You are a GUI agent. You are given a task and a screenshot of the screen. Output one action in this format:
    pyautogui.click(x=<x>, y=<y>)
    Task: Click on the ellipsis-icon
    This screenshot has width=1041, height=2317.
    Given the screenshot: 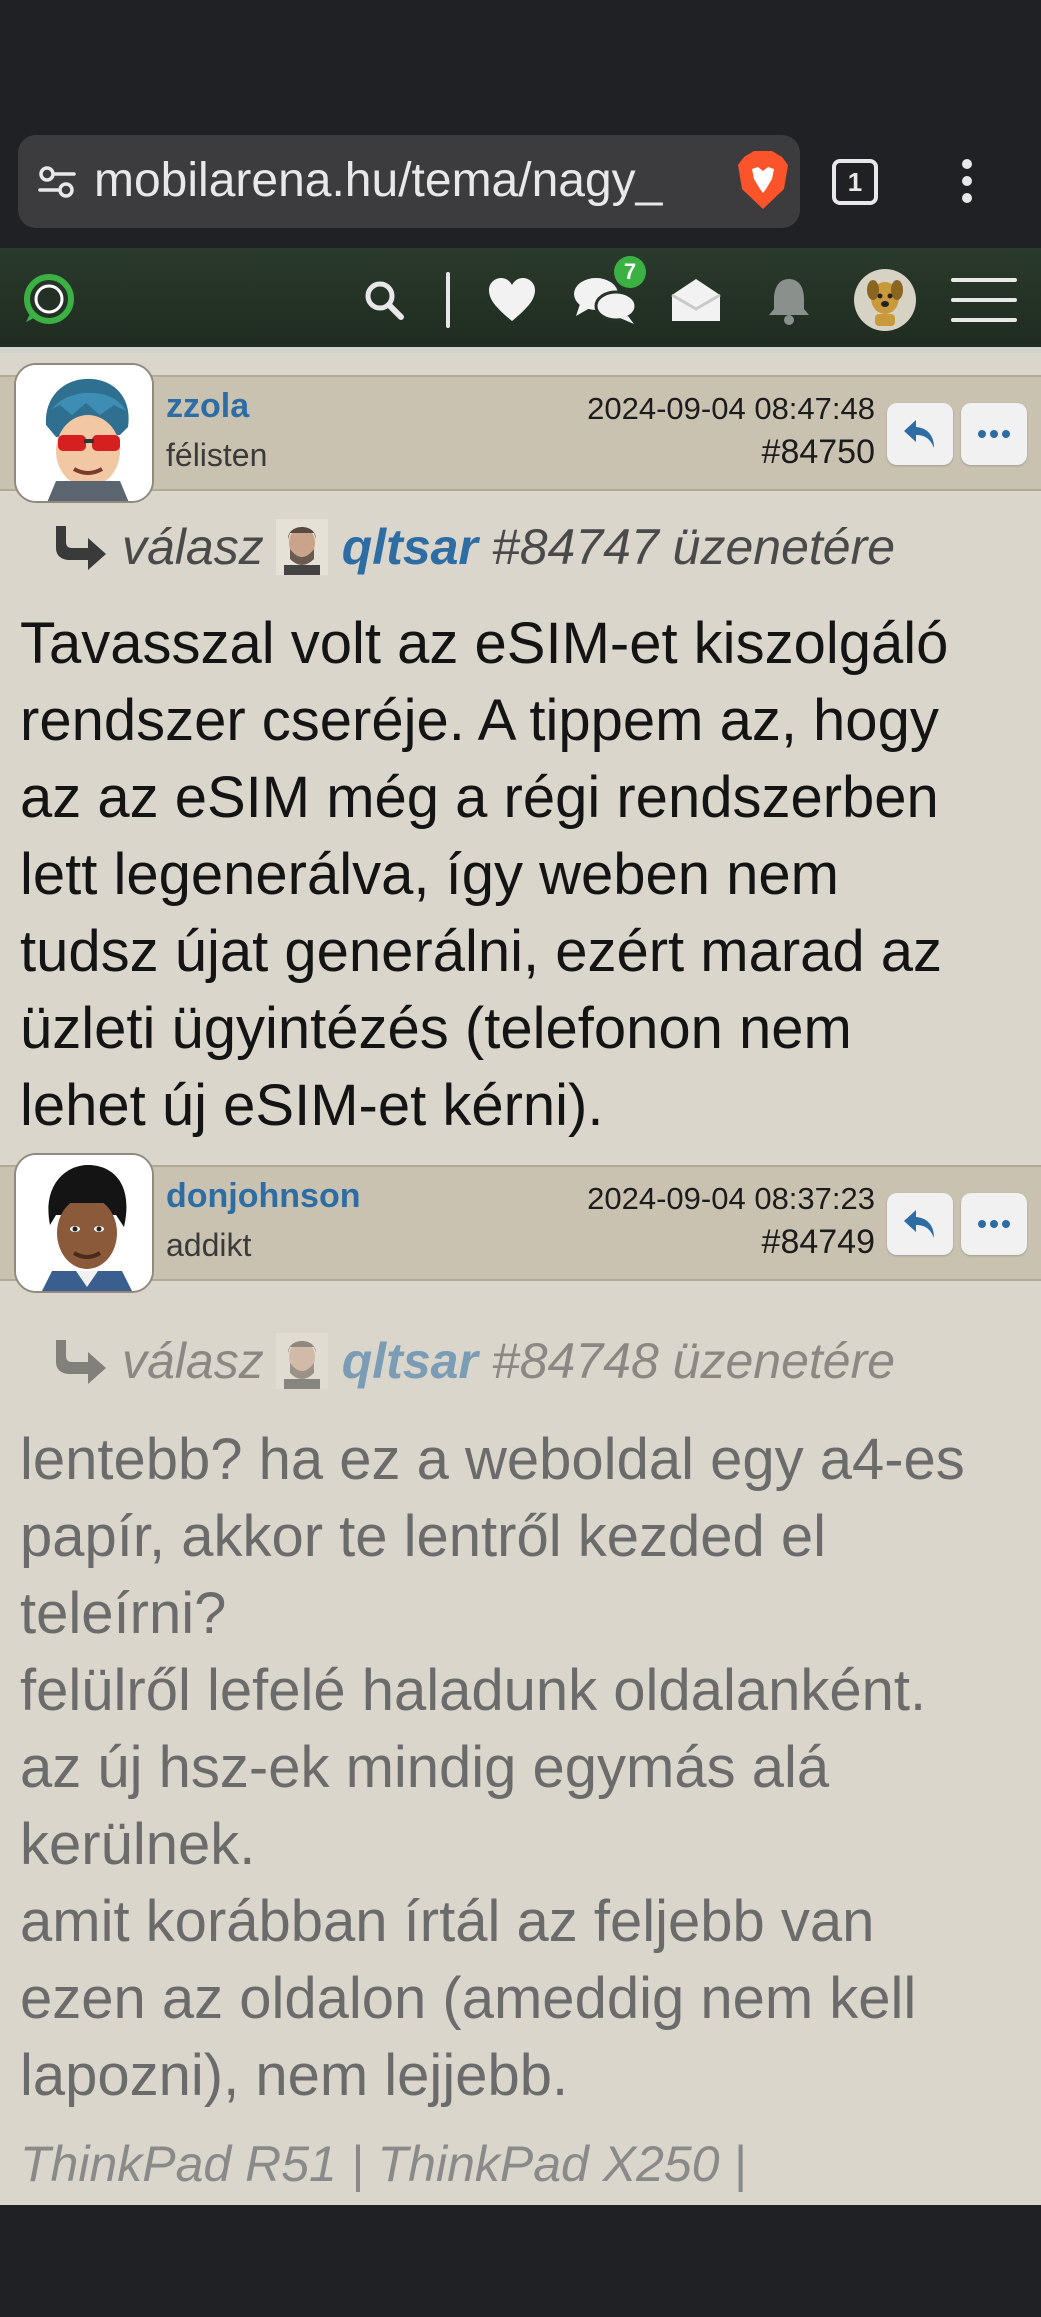 What is the action you would take?
    pyautogui.click(x=994, y=1224)
    